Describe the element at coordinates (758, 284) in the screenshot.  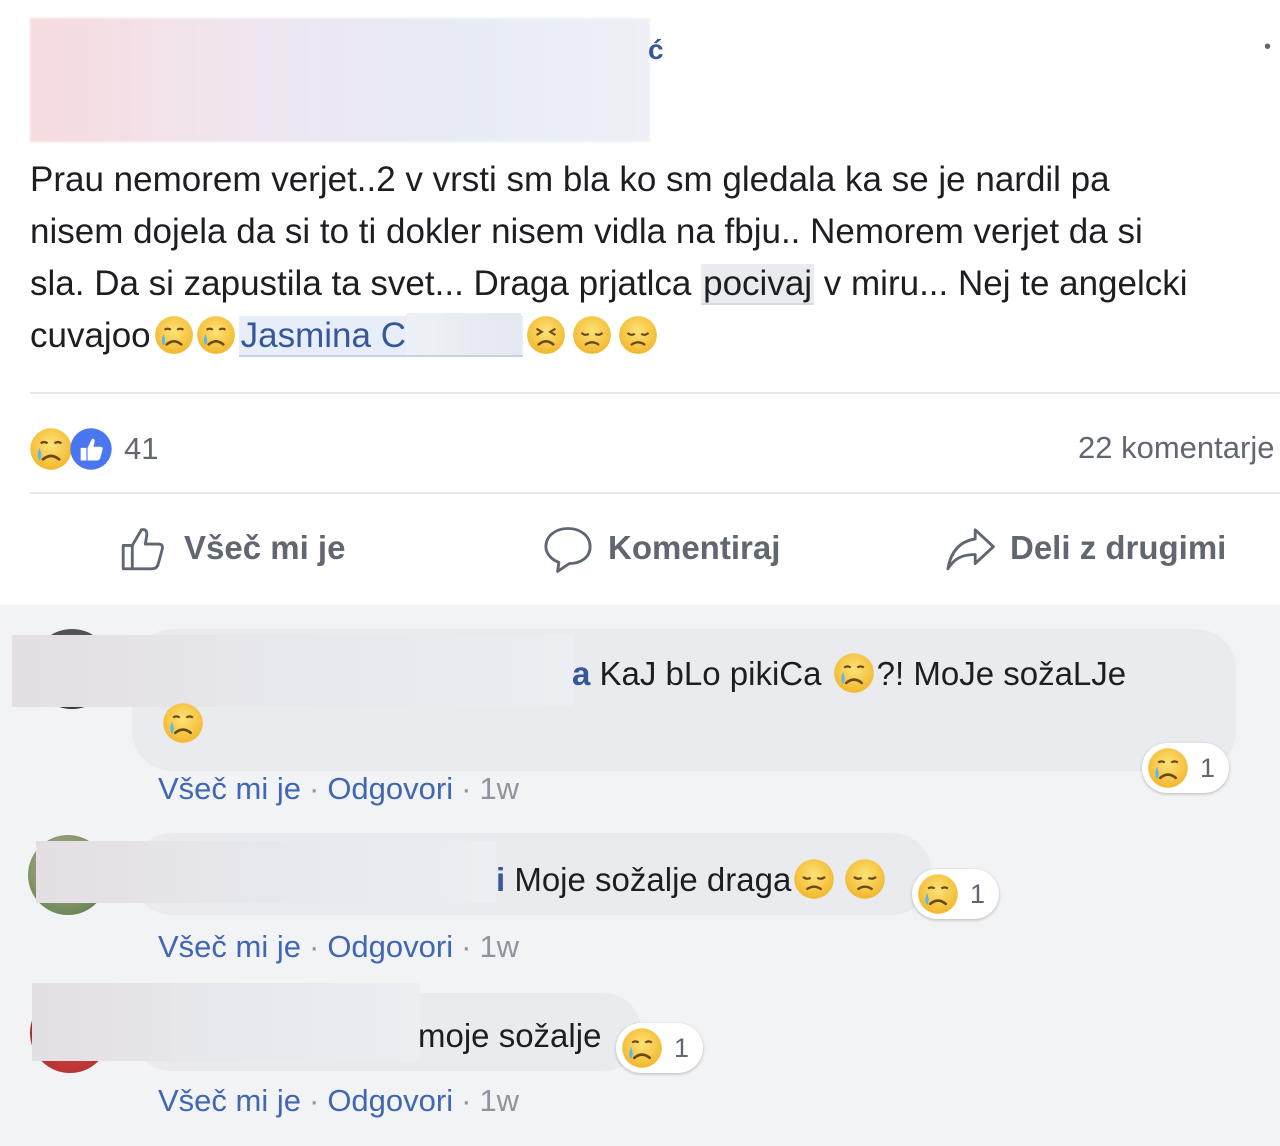
I see `hashtag-link: pocivaj` at that location.